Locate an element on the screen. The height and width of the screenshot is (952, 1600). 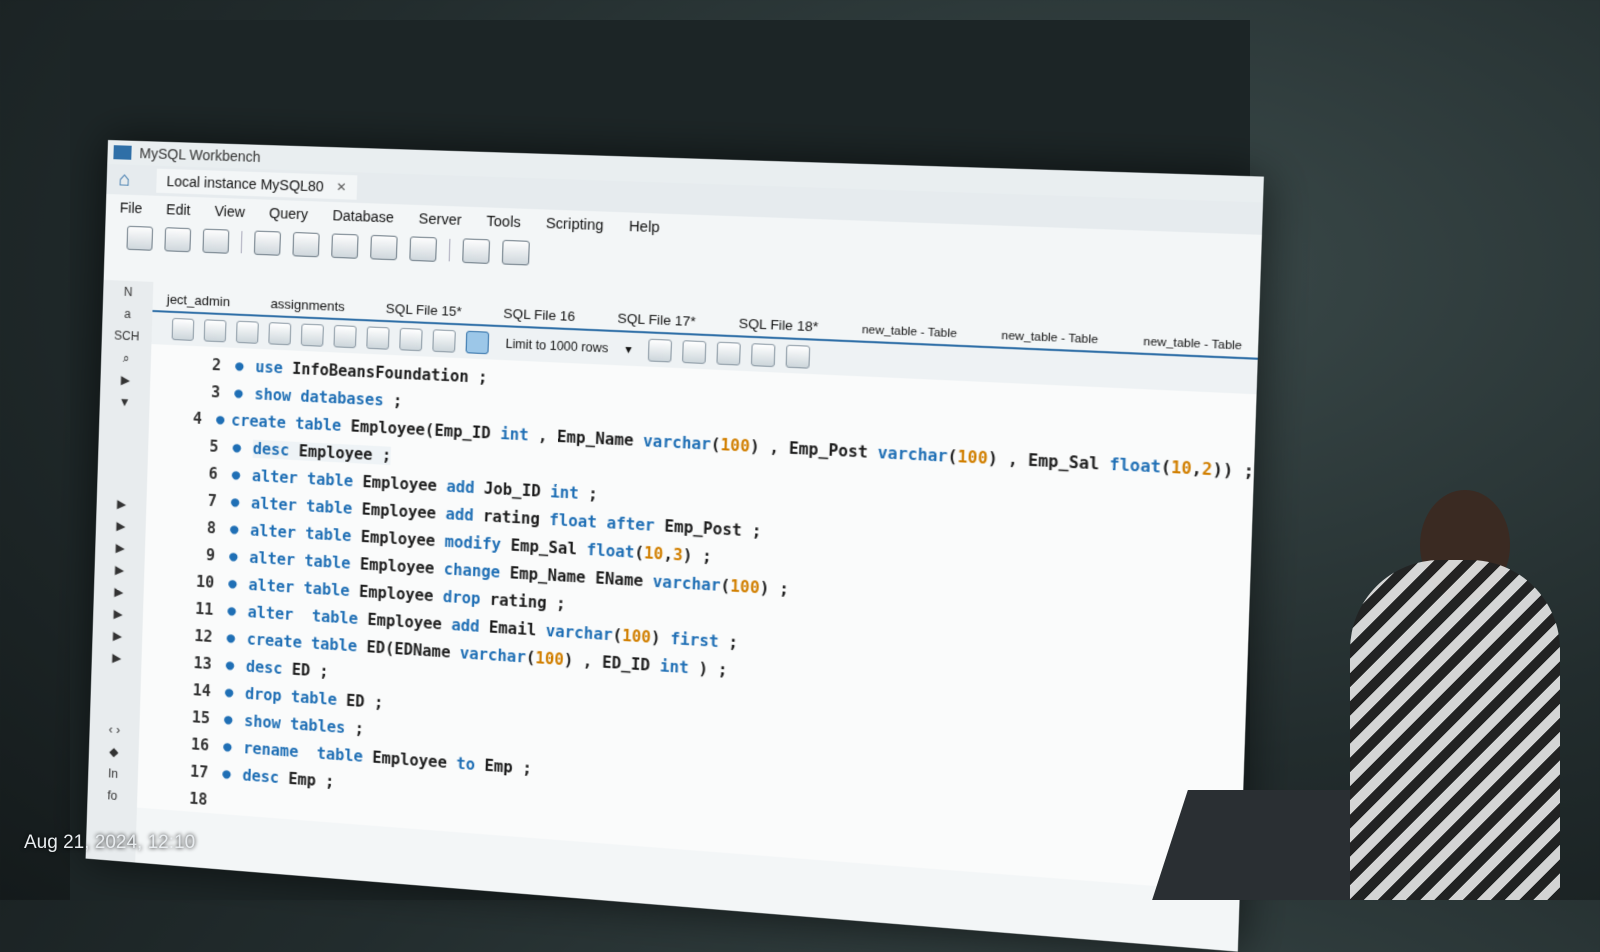
sql-text: Emp_Name EName is located at coordinates (581, 577).